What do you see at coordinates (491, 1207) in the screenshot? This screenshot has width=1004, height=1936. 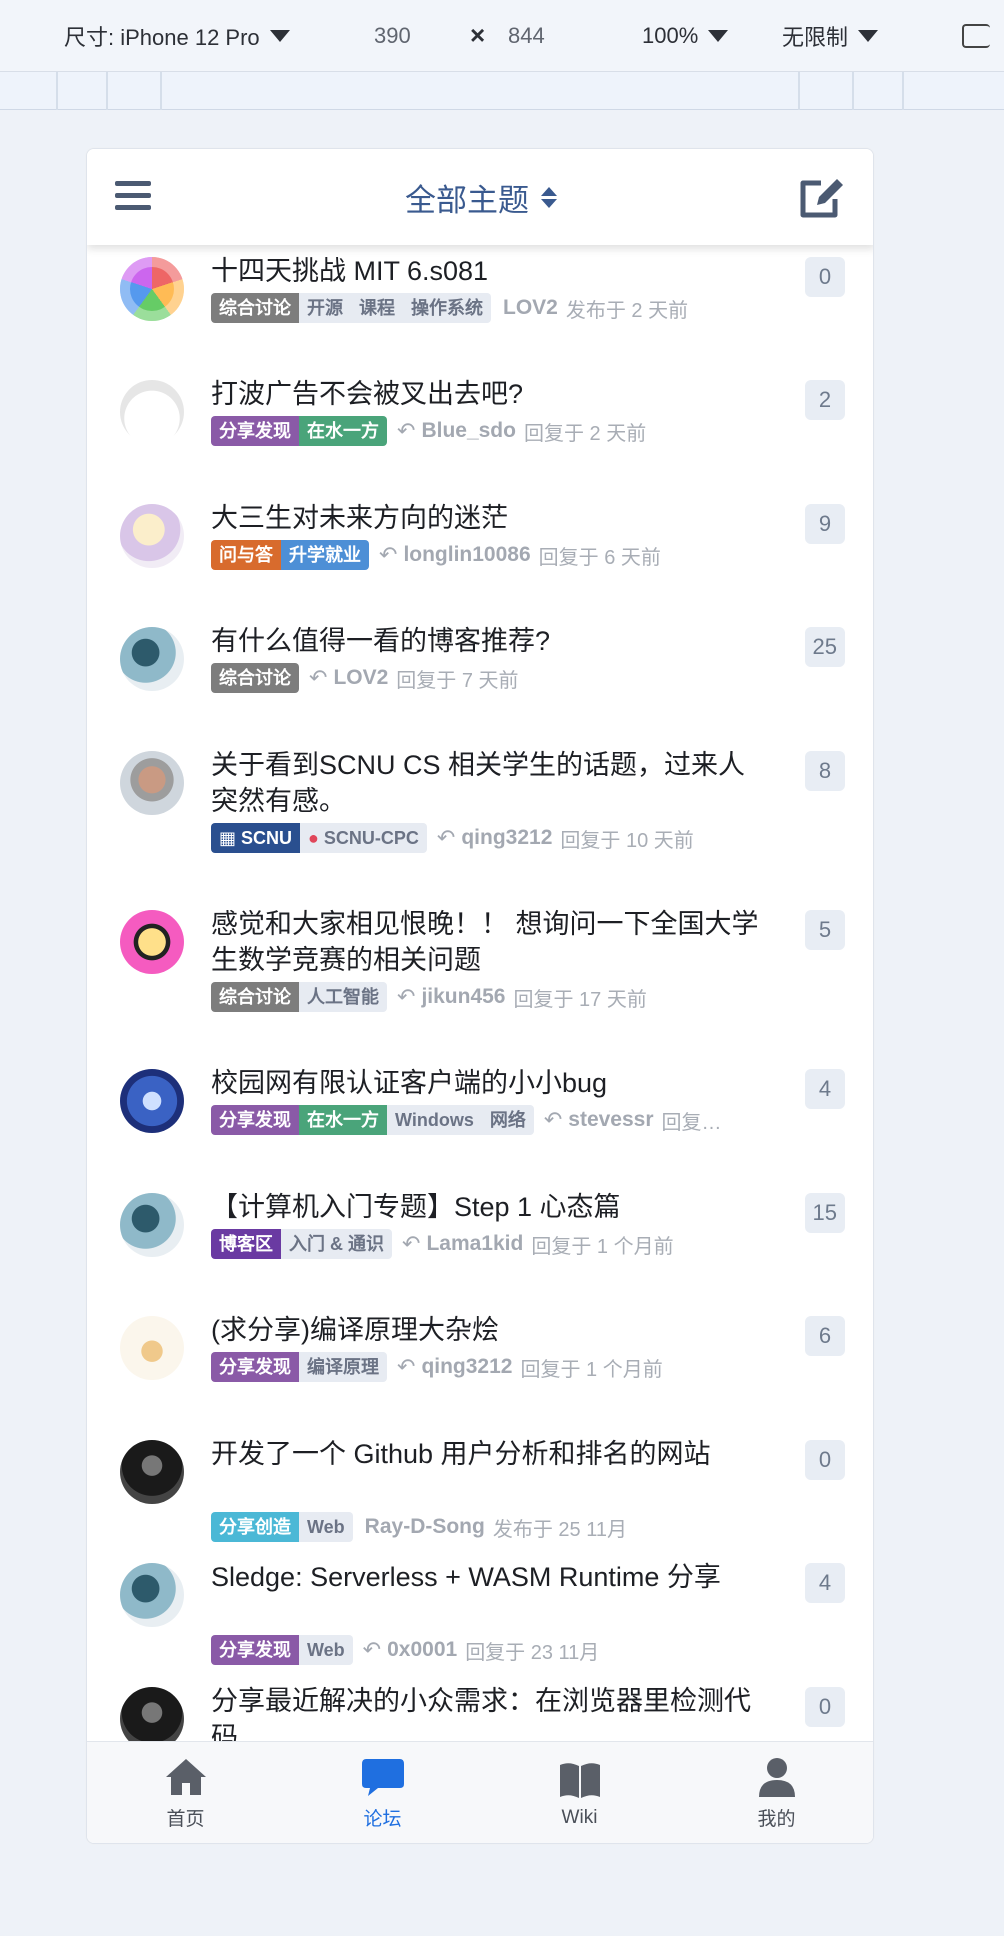 I see `topic-title: 【计算机入门专题】Step 1 心态篇` at bounding box center [491, 1207].